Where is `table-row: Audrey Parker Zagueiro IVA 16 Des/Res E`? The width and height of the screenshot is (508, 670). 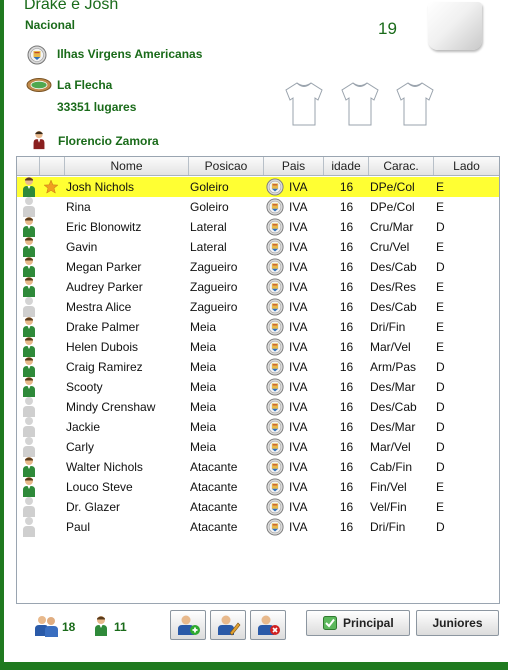 table-row: Audrey Parker Zagueiro IVA 16 Des/Res E is located at coordinates (258, 287).